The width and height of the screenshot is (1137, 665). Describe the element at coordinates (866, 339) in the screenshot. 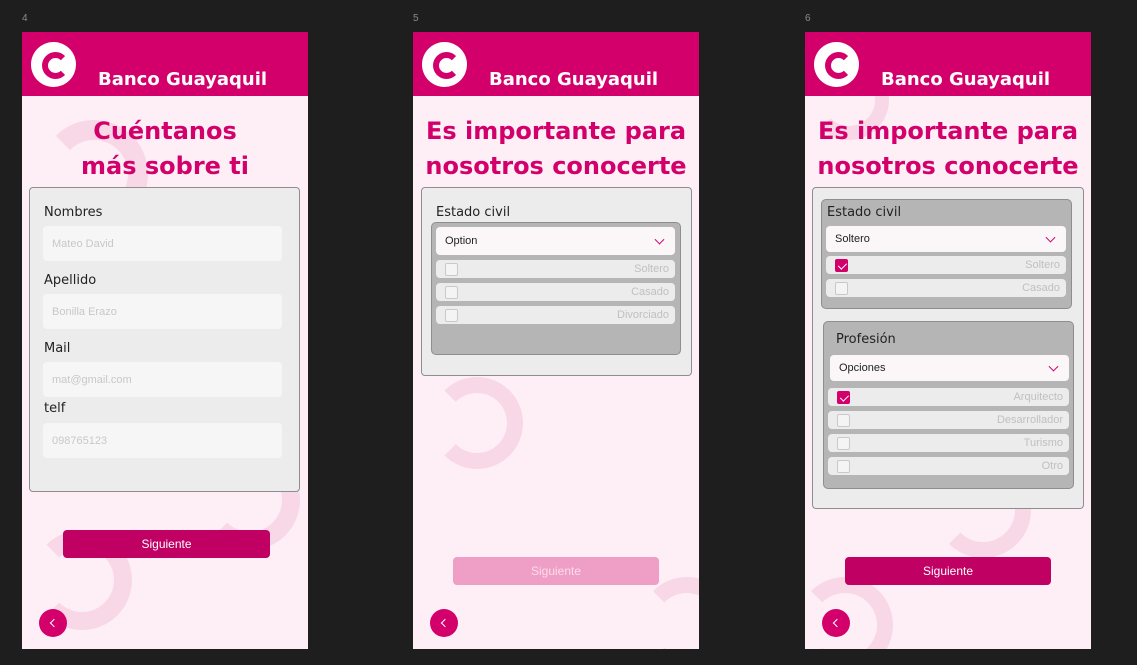

I see `profession-label: Profesión` at that location.